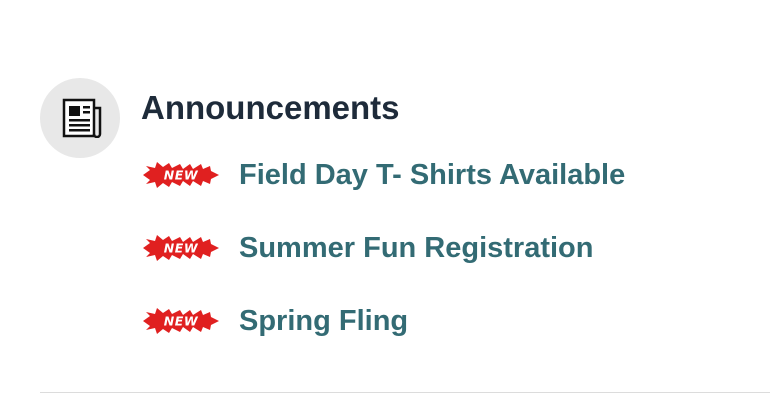 The image size is (770, 404). Describe the element at coordinates (416, 248) in the screenshot. I see `announcement-link: Summer Fun Registration` at that location.